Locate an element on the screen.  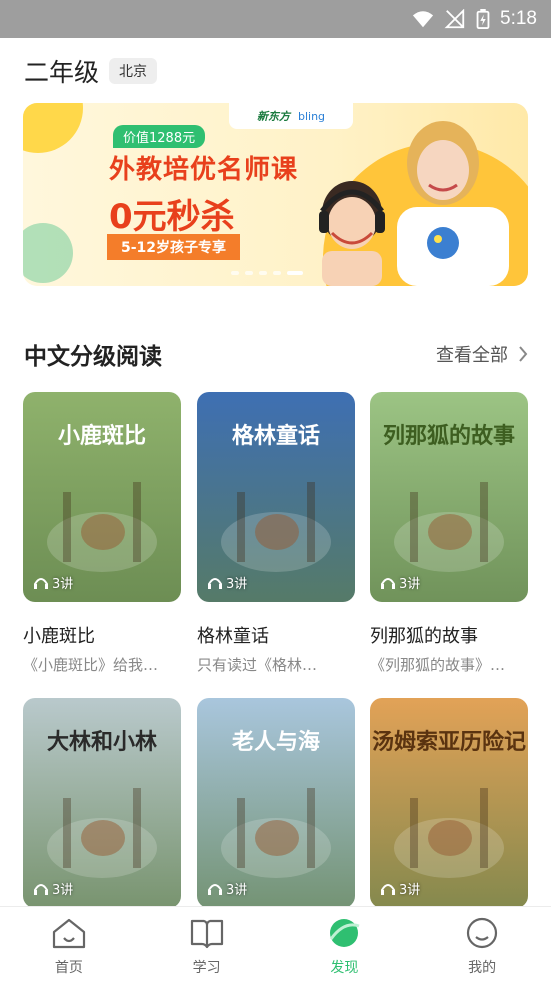
grade-selector: 二年级 is located at coordinates (61, 71).